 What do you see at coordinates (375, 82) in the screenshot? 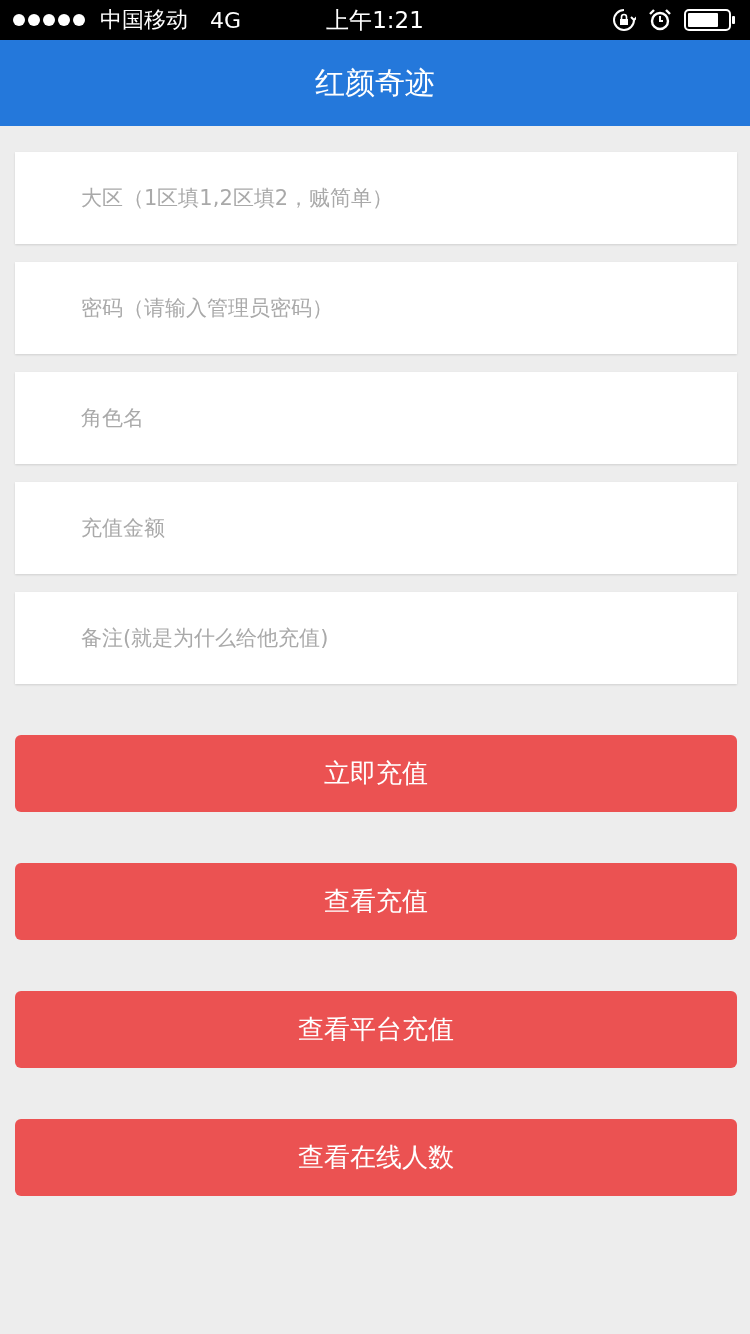
I see `page-title: 红颜奇迹` at bounding box center [375, 82].